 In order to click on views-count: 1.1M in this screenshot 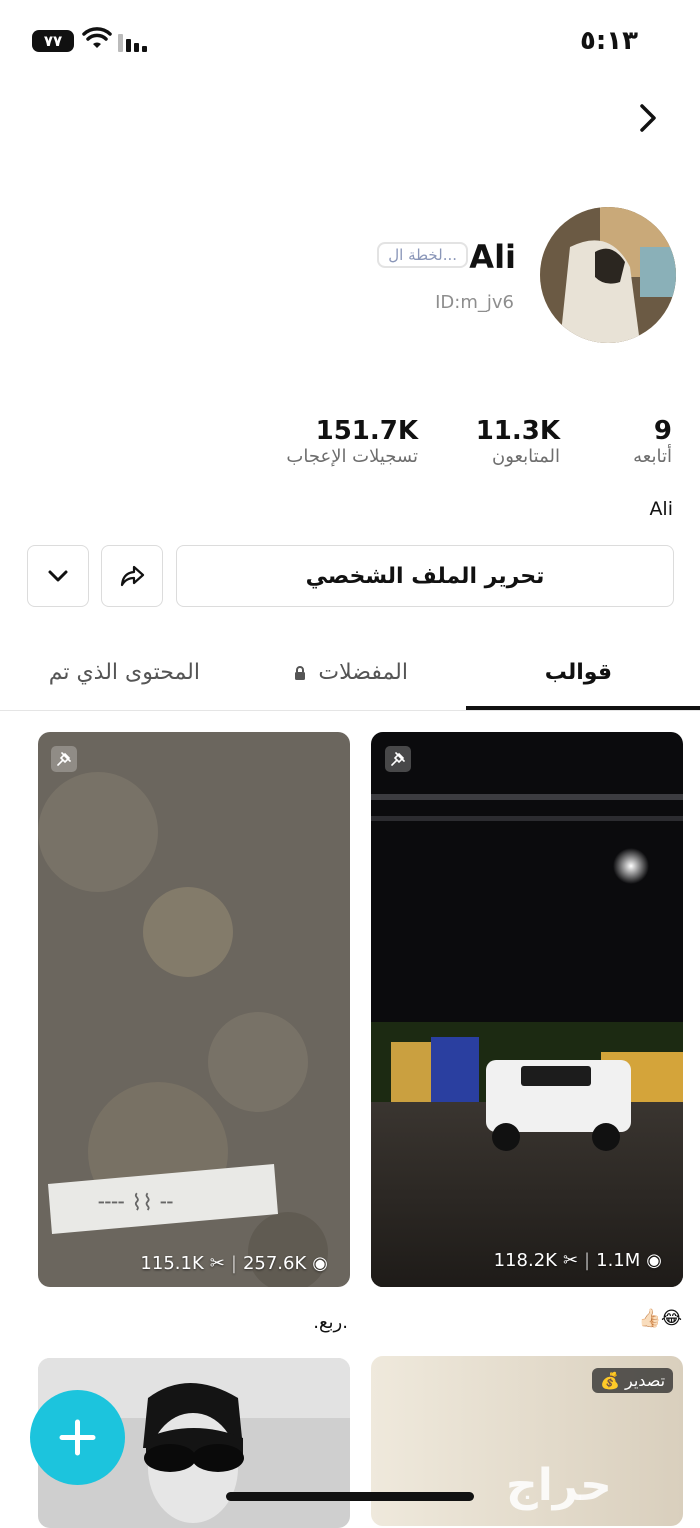, I will do `click(618, 1260)`.